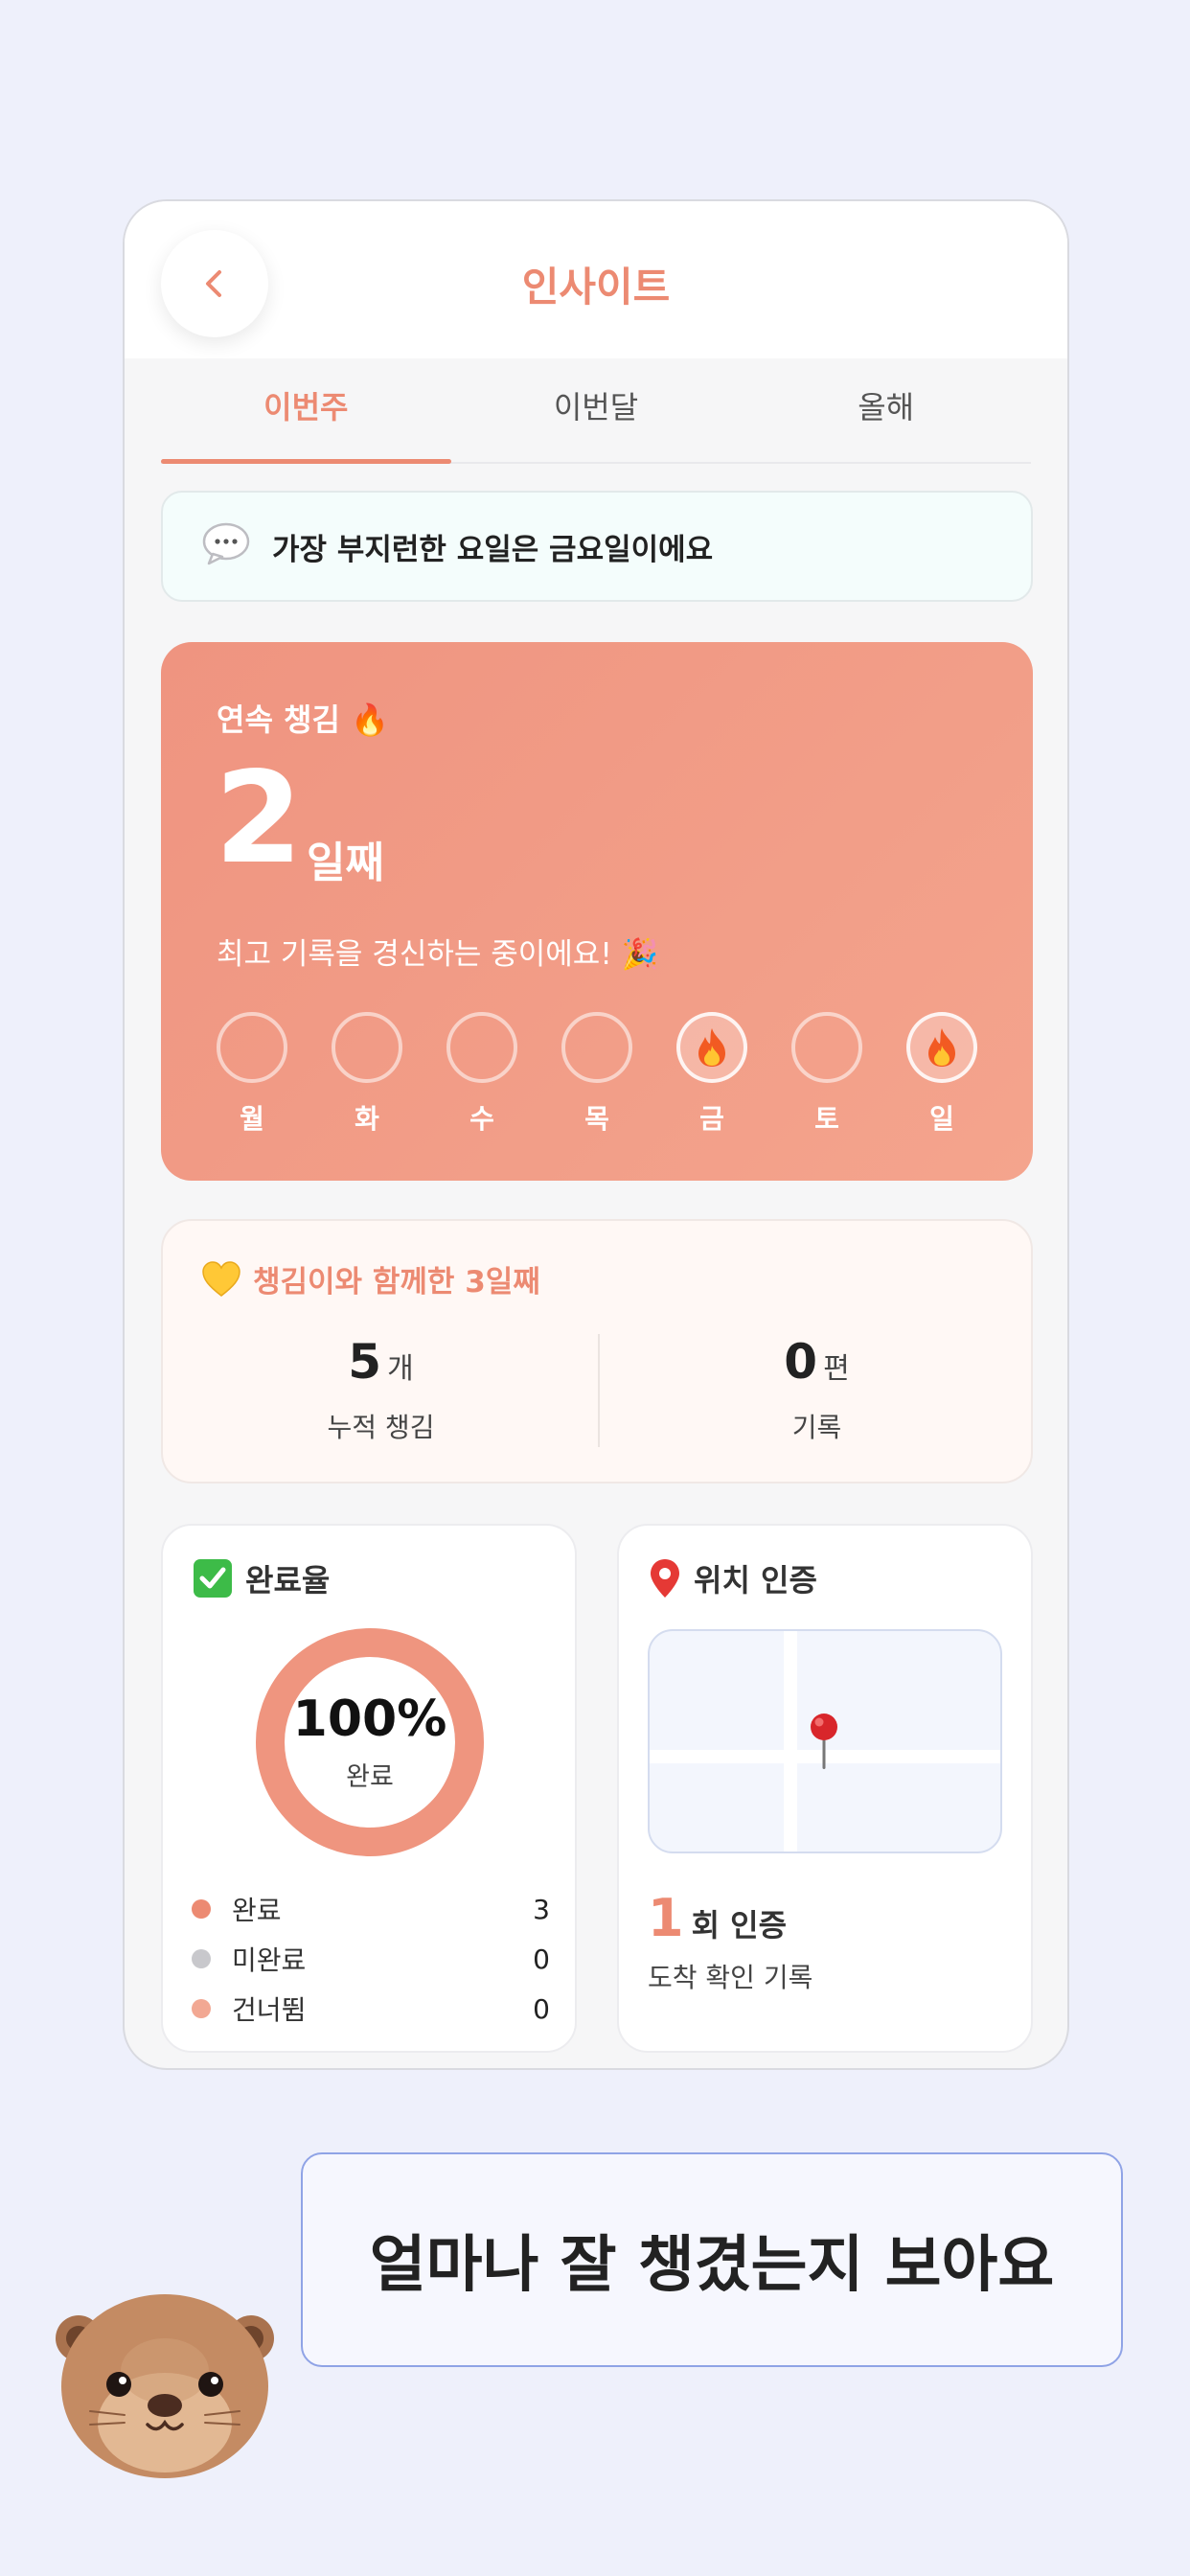  I want to click on legend-row: 미완료 0, so click(371, 1959).